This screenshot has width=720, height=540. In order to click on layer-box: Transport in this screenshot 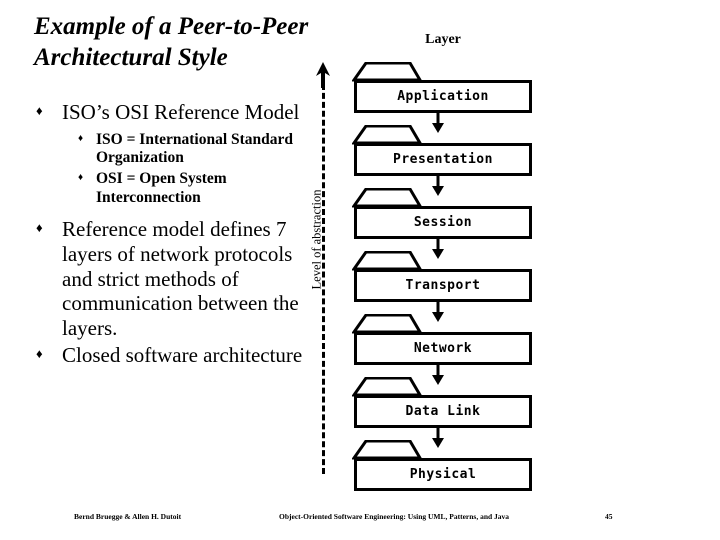, I will do `click(443, 285)`.